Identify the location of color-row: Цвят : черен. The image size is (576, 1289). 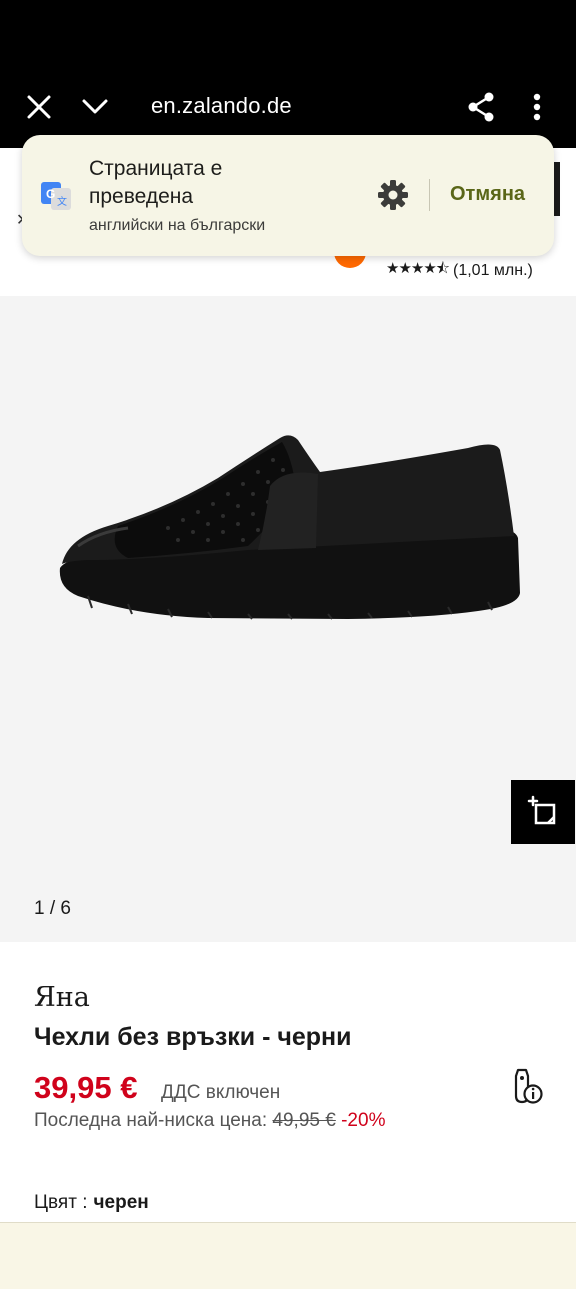
(91, 1203).